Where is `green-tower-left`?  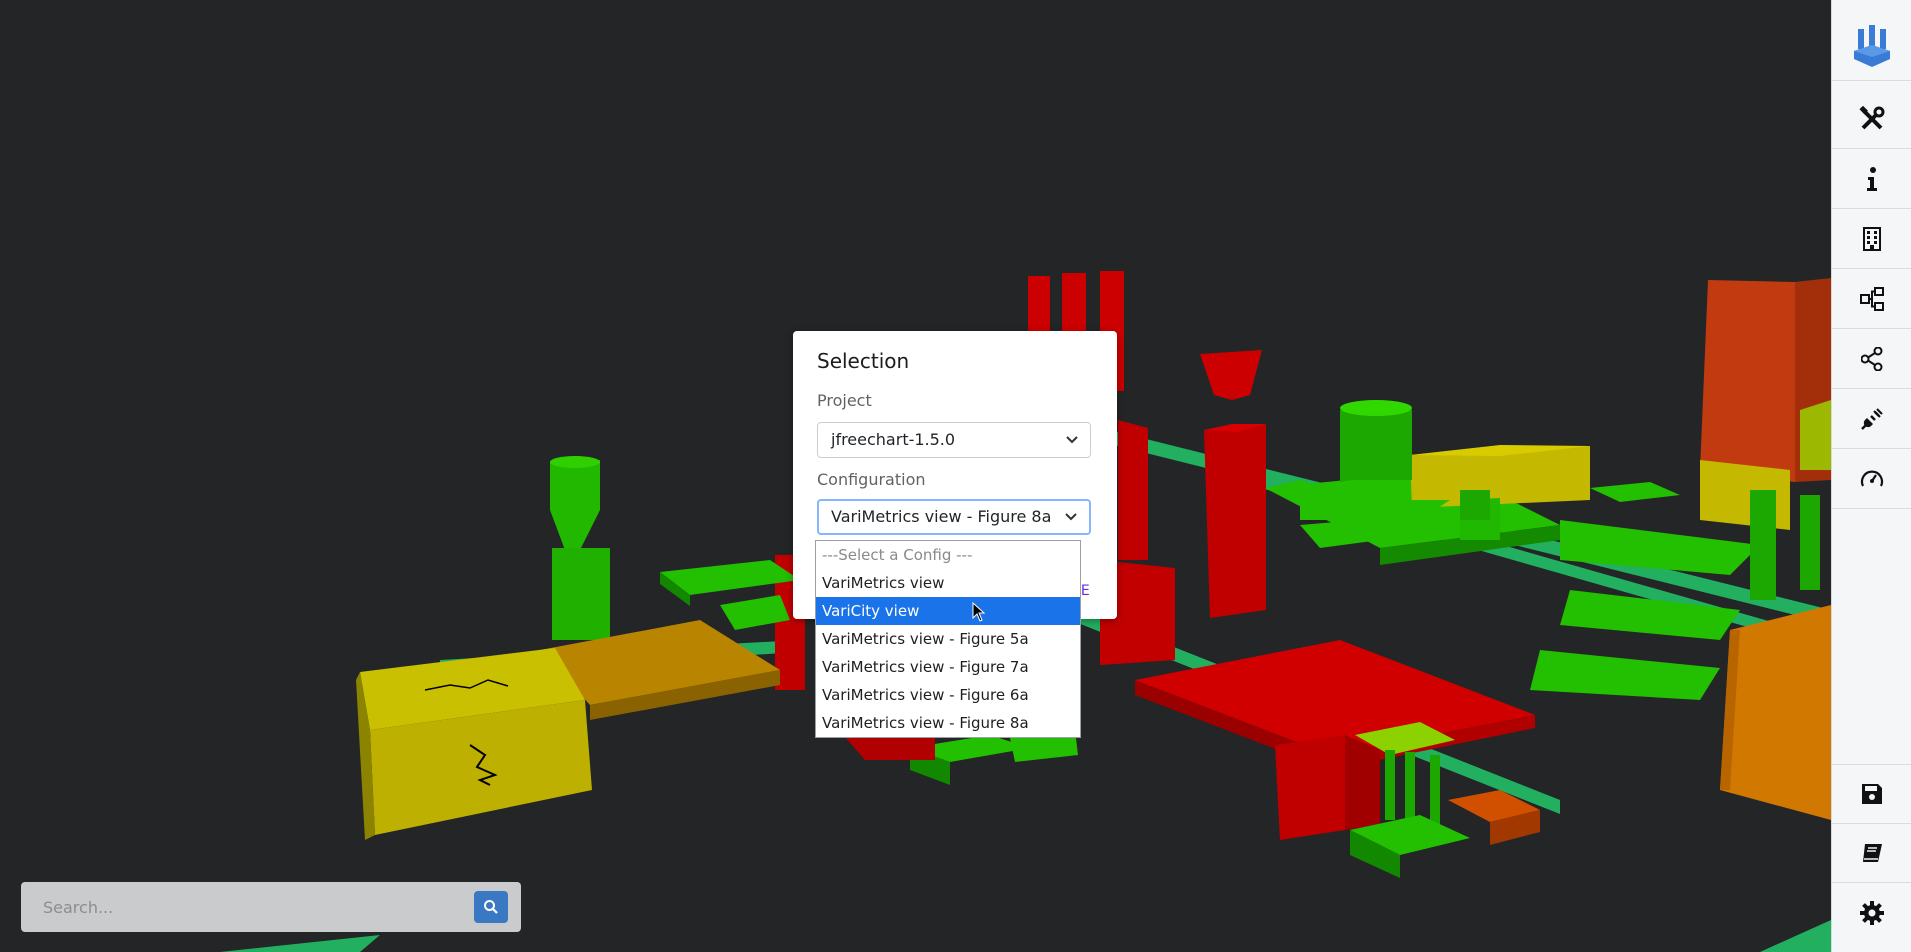
green-tower-left is located at coordinates (580, 548).